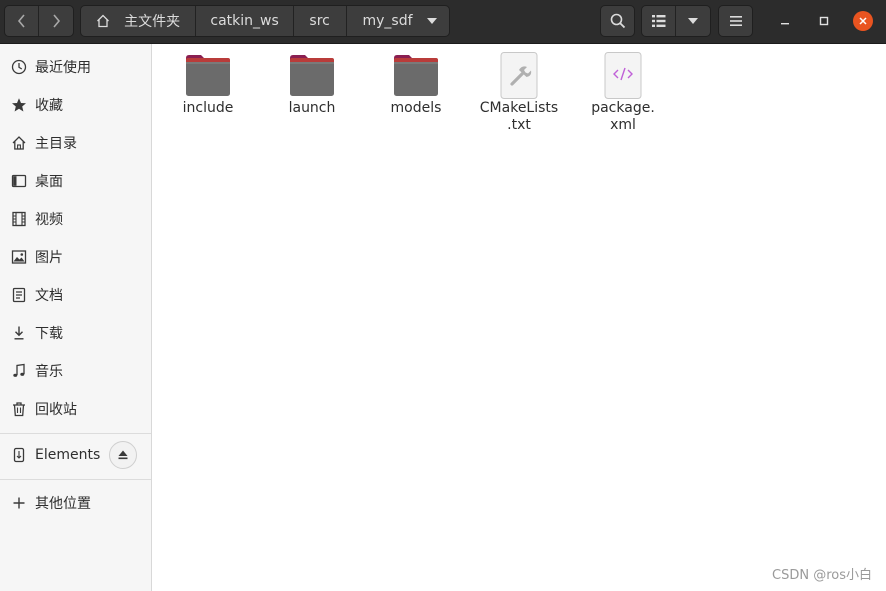 This screenshot has width=886, height=591. I want to click on list-view-button, so click(659, 21).